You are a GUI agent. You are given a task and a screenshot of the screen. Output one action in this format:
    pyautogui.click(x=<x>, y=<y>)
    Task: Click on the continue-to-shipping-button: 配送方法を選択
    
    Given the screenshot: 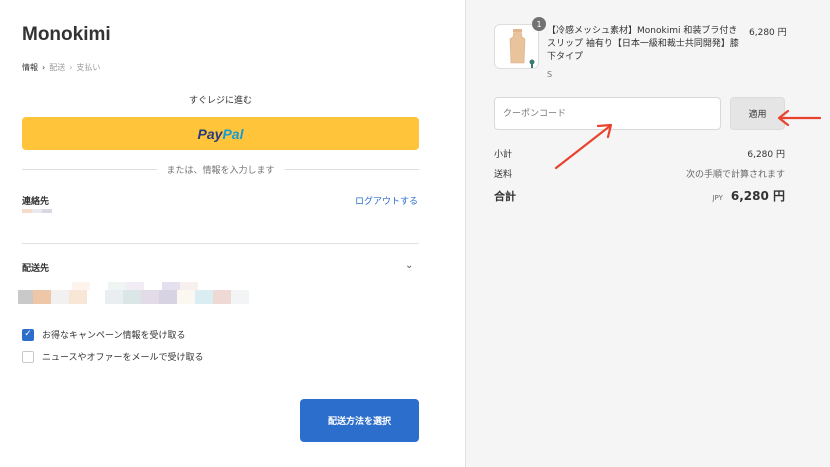 What is the action you would take?
    pyautogui.click(x=359, y=420)
    